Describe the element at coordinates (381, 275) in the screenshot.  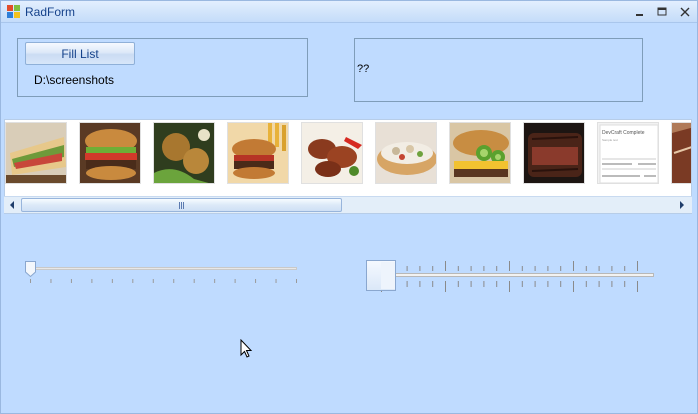
I see `trackbar-right-thumb` at that location.